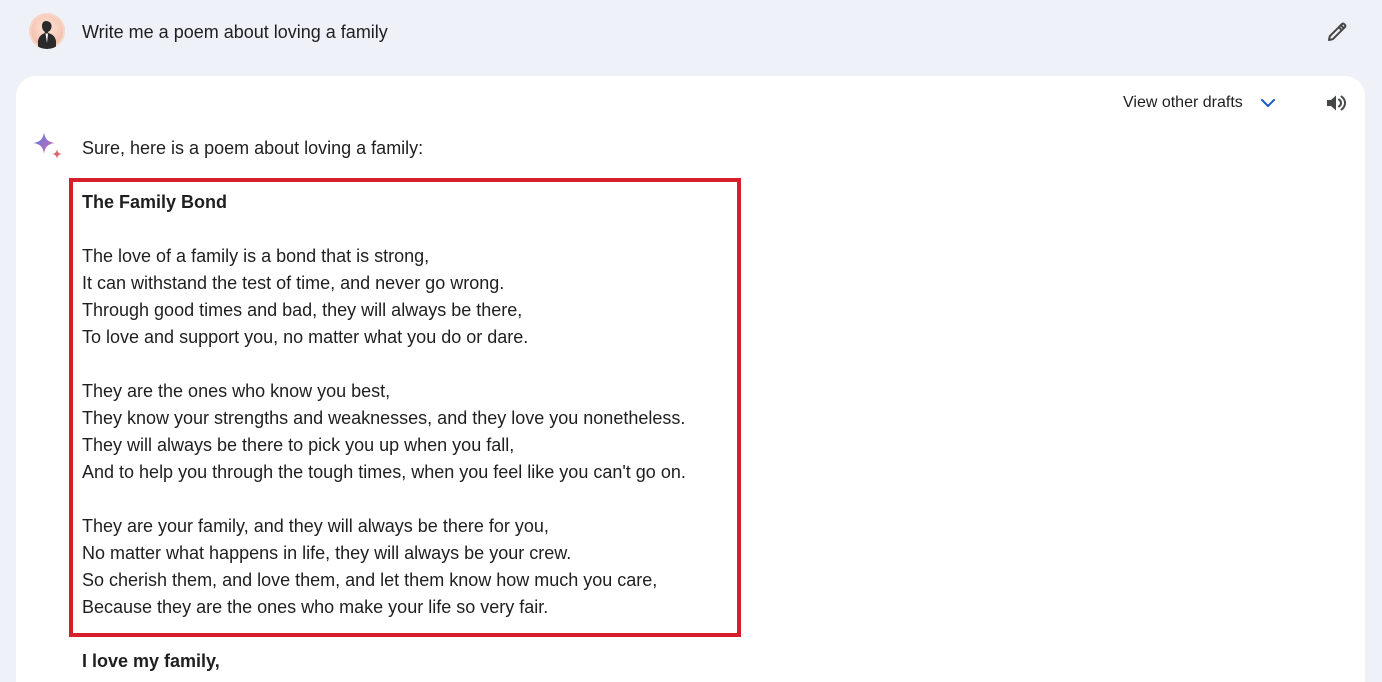 The image size is (1382, 682). I want to click on poem-title: The Family Bond, so click(155, 202).